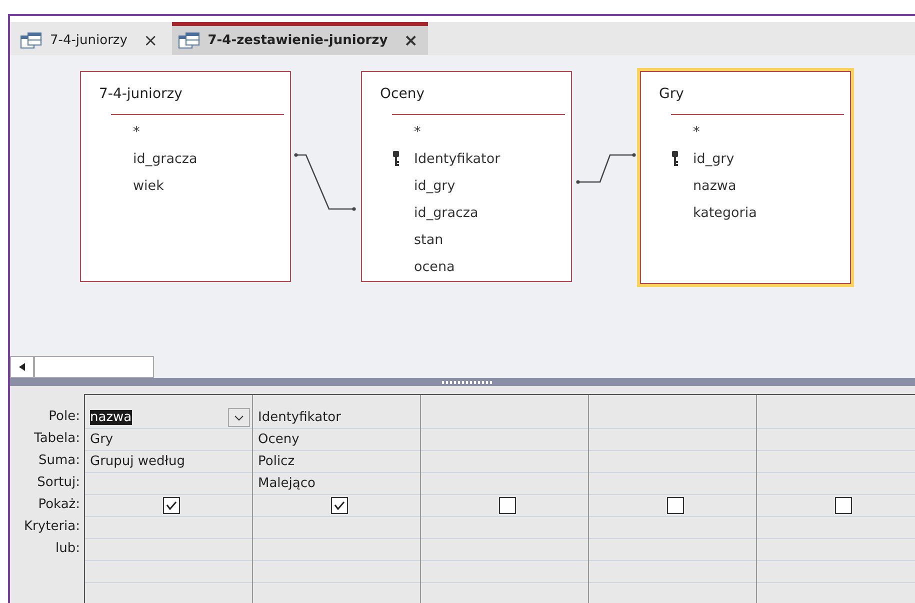 Image resolution: width=915 pixels, height=603 pixels. What do you see at coordinates (300, 39) in the screenshot?
I see `document-tab: 7-4-zestawienie-juniorzy ×` at bounding box center [300, 39].